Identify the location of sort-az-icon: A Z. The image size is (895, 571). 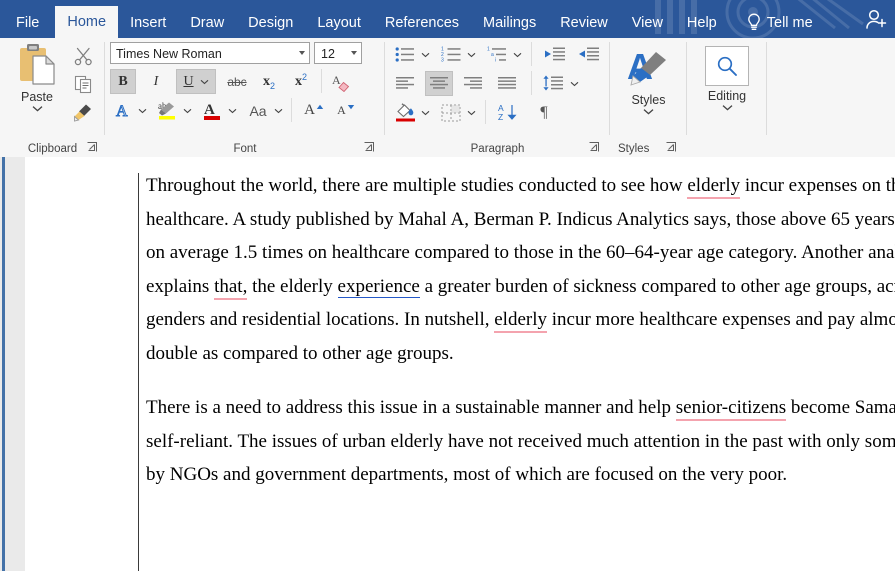
(507, 112).